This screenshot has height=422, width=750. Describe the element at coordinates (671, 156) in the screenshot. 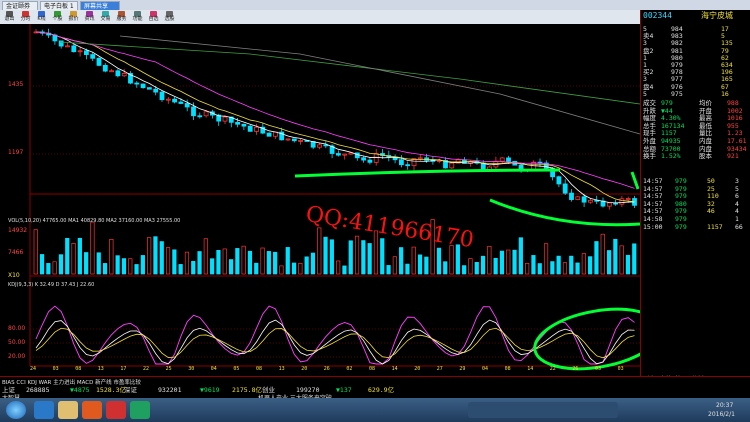

I see `stat-v: 1.52%` at that location.